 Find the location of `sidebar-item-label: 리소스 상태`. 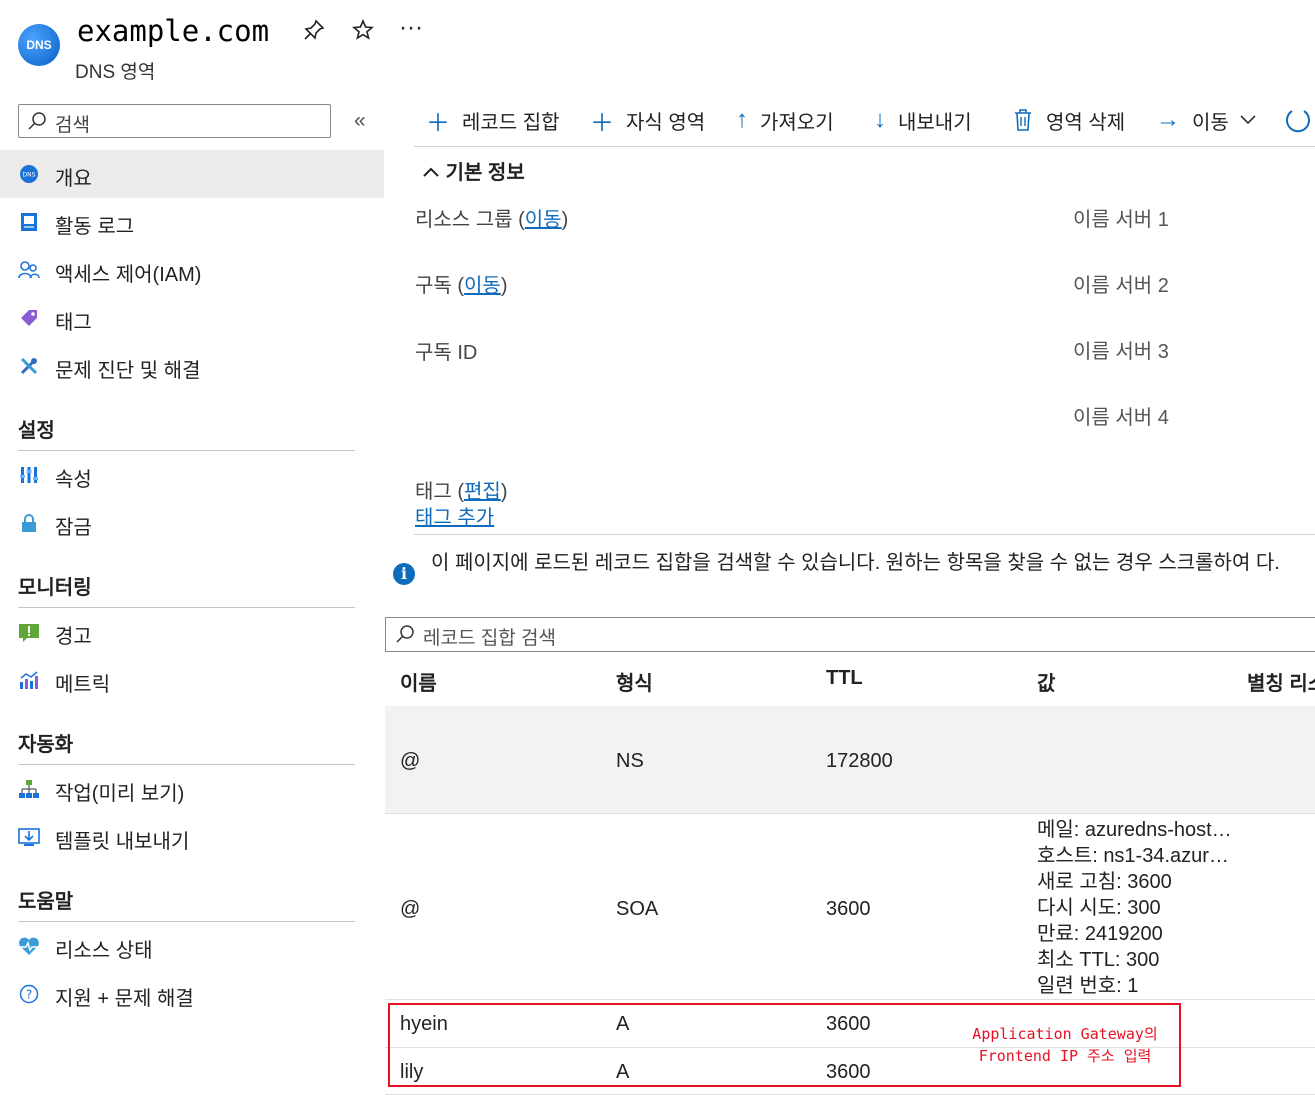

sidebar-item-label: 리소스 상태 is located at coordinates (104, 951).